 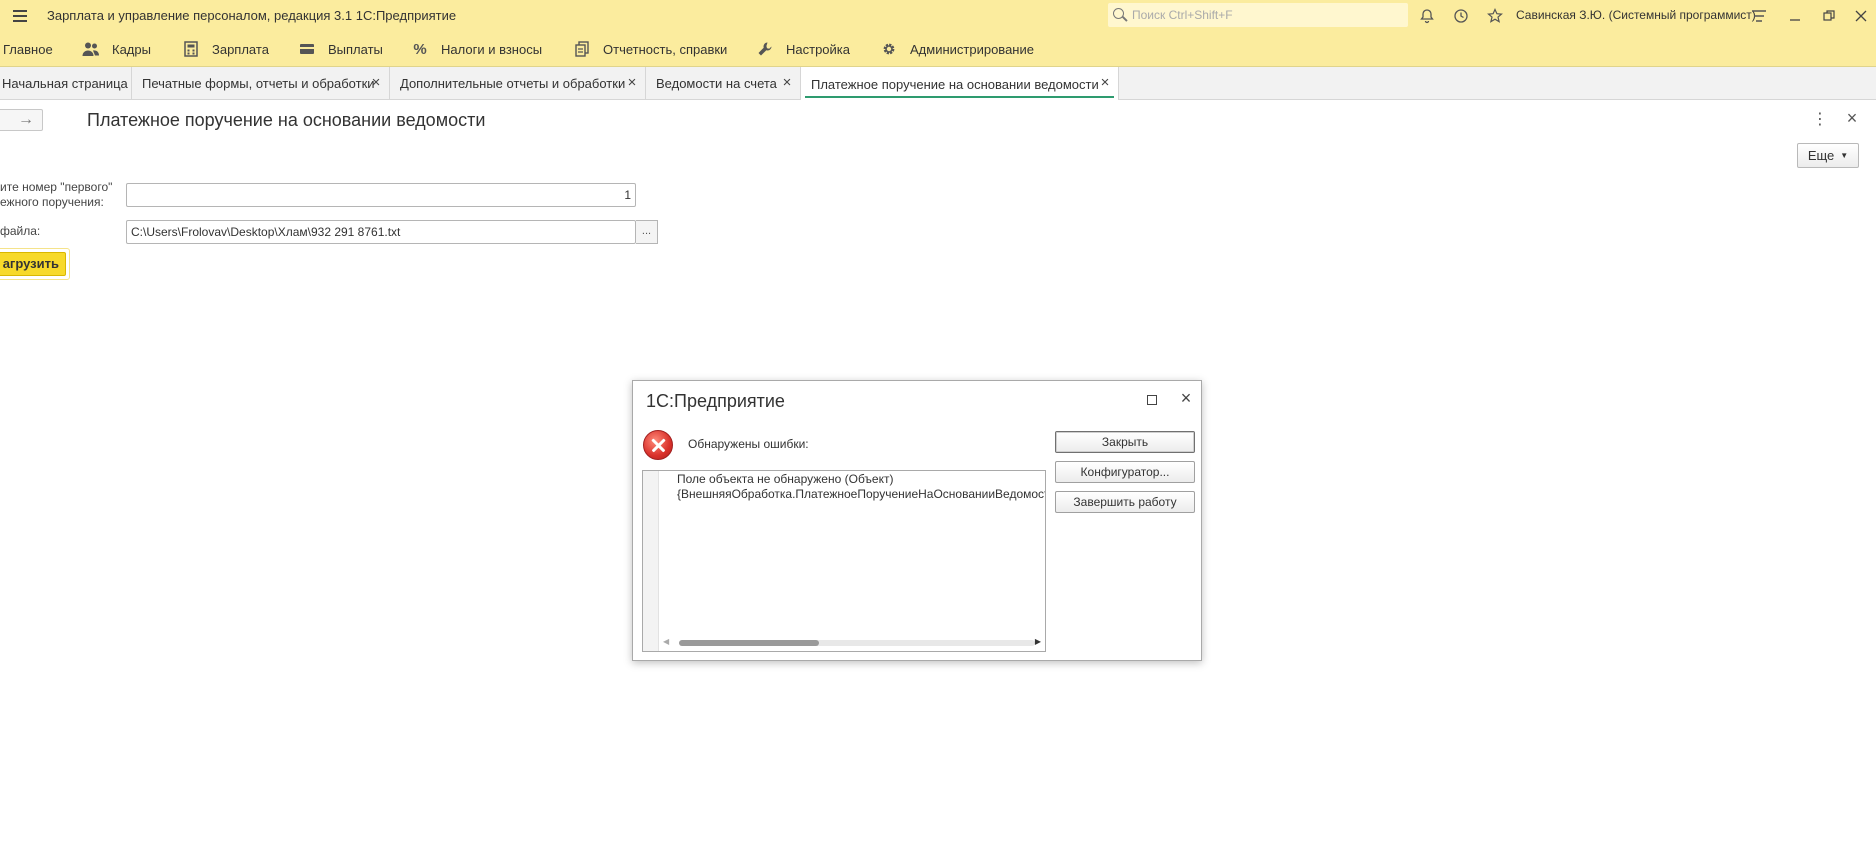 I want to click on section-label: Выплаты, so click(x=355, y=49).